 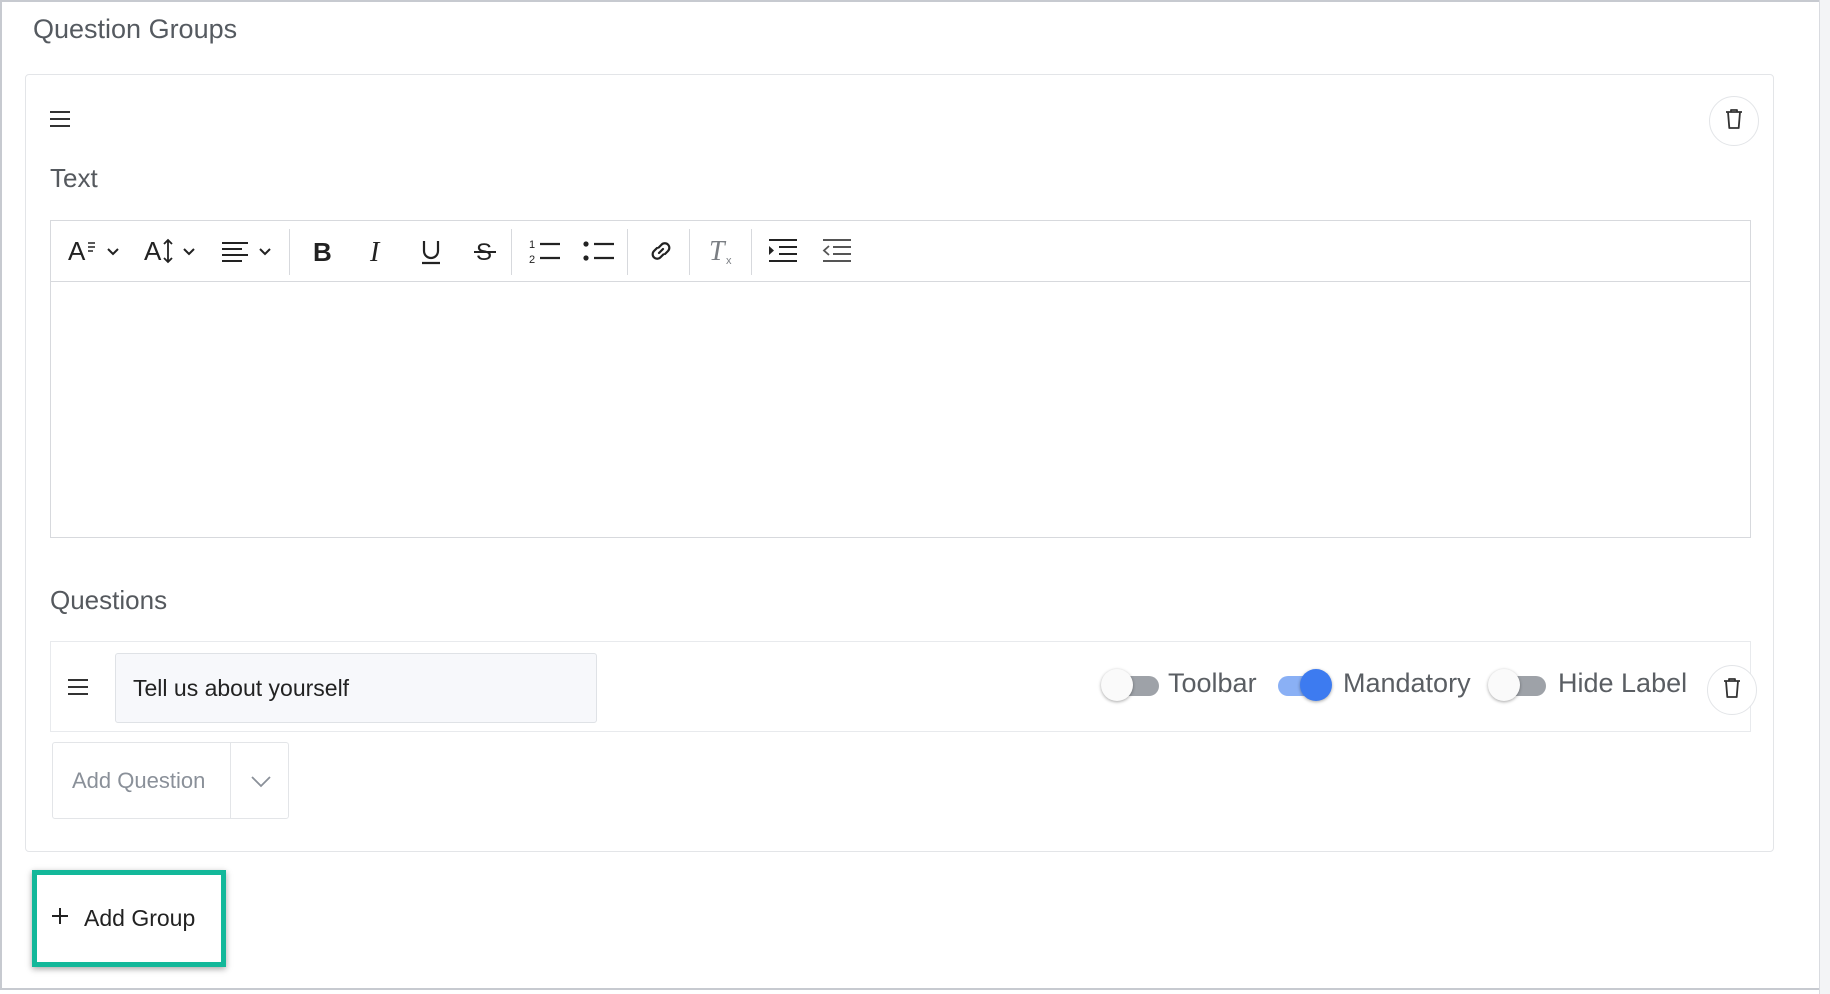 What do you see at coordinates (109, 600) in the screenshot?
I see `questions-label: Questions` at bounding box center [109, 600].